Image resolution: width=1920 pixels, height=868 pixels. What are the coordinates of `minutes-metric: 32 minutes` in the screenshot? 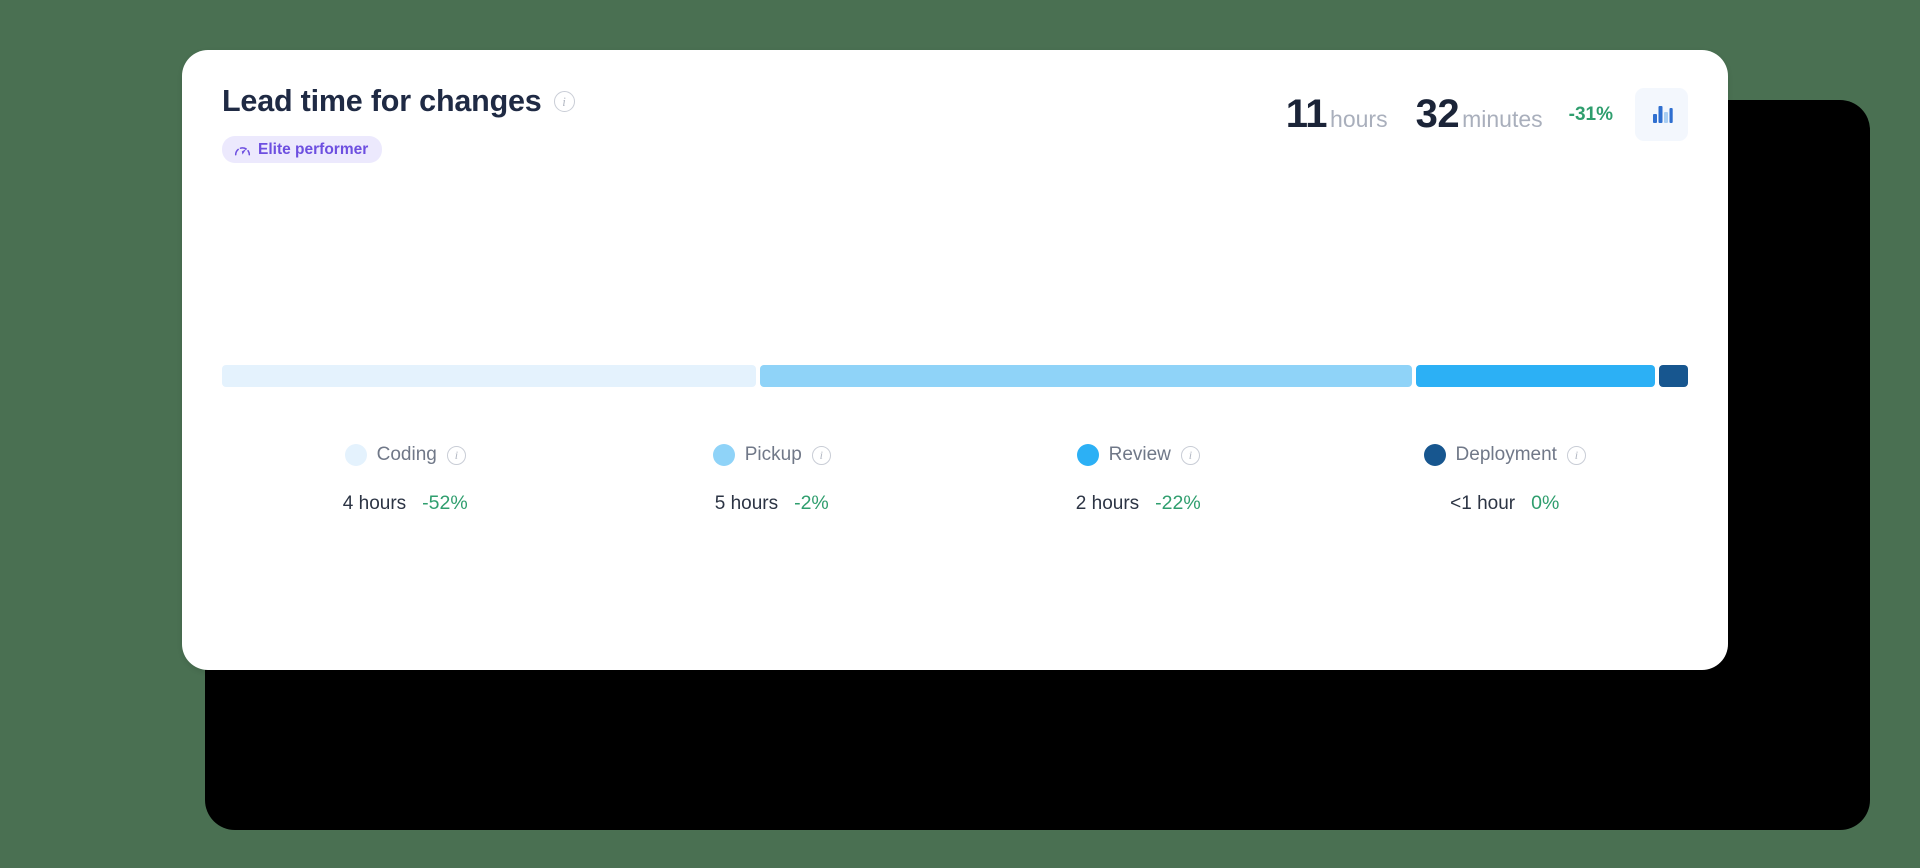 It's located at (1479, 114).